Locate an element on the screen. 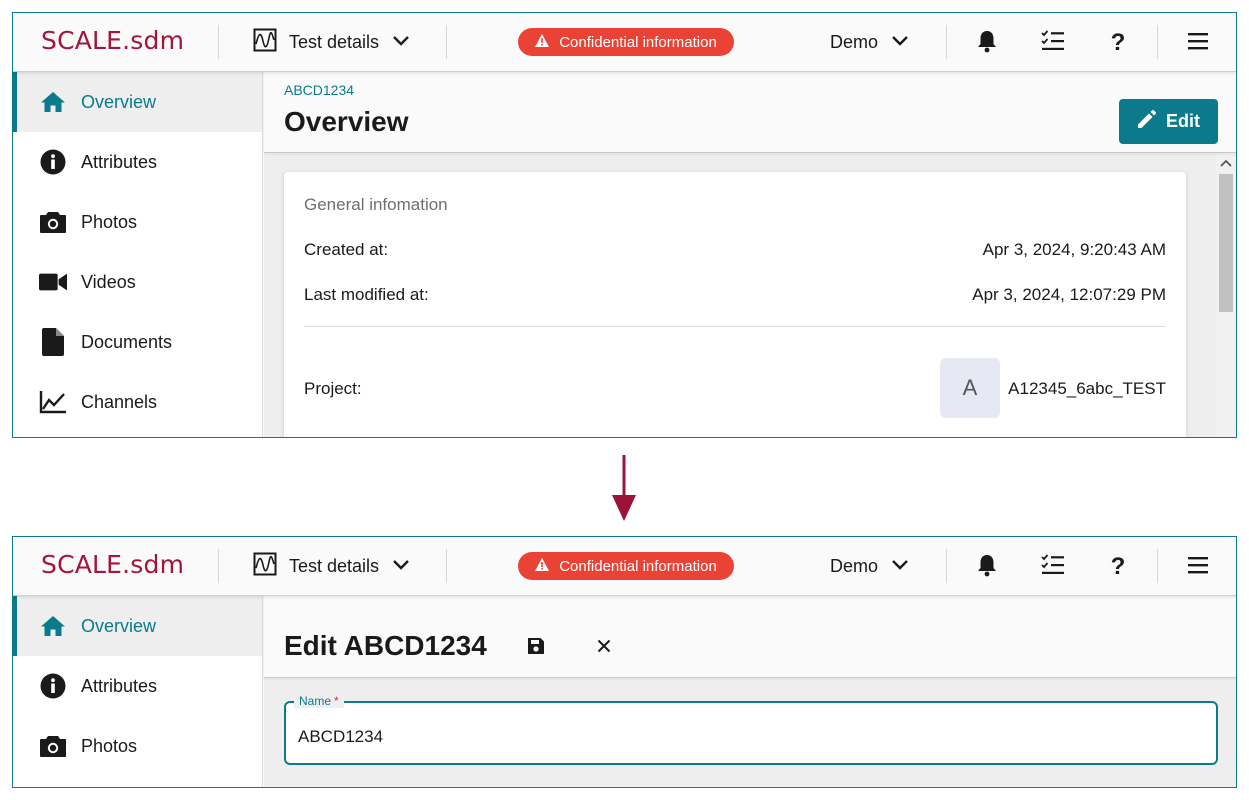  scrollbar-thumb is located at coordinates (1226, 243).